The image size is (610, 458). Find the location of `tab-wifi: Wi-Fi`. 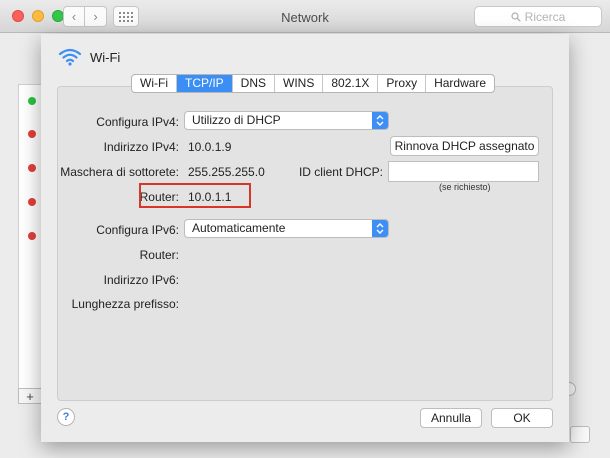

tab-wifi: Wi-Fi is located at coordinates (154, 83).